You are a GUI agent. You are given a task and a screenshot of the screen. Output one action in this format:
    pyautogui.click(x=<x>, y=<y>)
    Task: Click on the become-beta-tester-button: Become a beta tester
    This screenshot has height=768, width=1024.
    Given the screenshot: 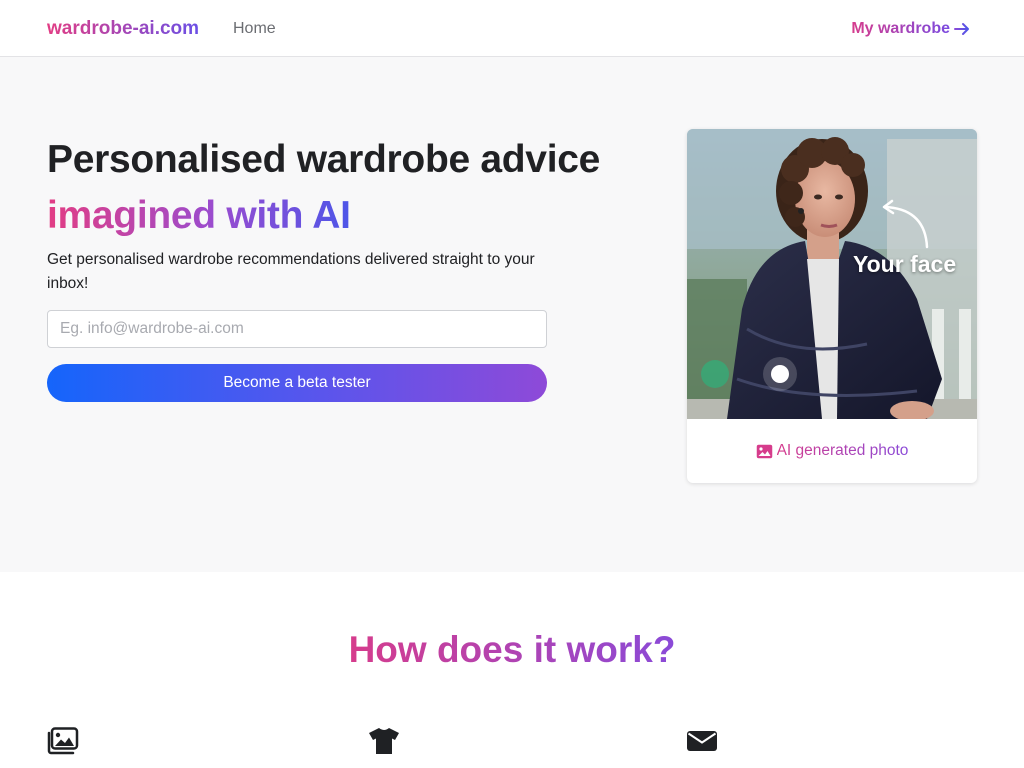 What is the action you would take?
    pyautogui.click(x=297, y=383)
    